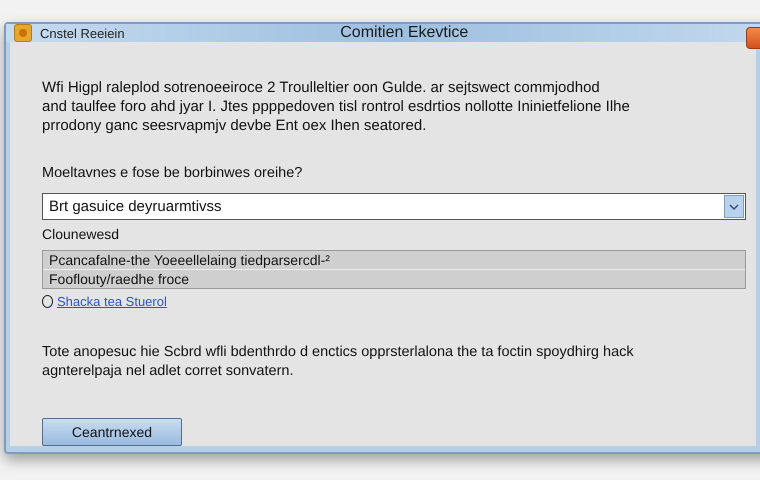  What do you see at coordinates (394, 279) in the screenshot?
I see `list-item: Fooflouty/raedhe froce` at bounding box center [394, 279].